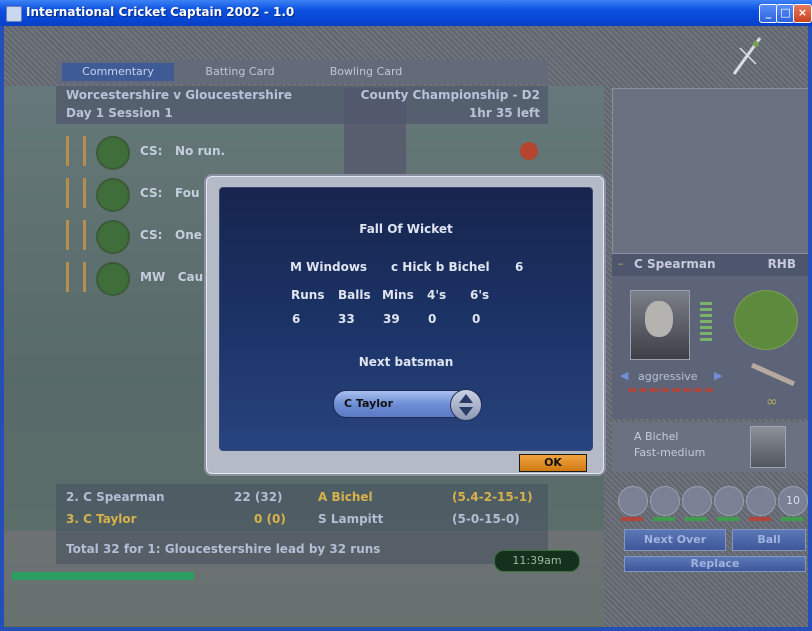 This screenshot has height=631, width=812. What do you see at coordinates (476, 319) in the screenshot?
I see `stat-value-sixes: 0` at bounding box center [476, 319].